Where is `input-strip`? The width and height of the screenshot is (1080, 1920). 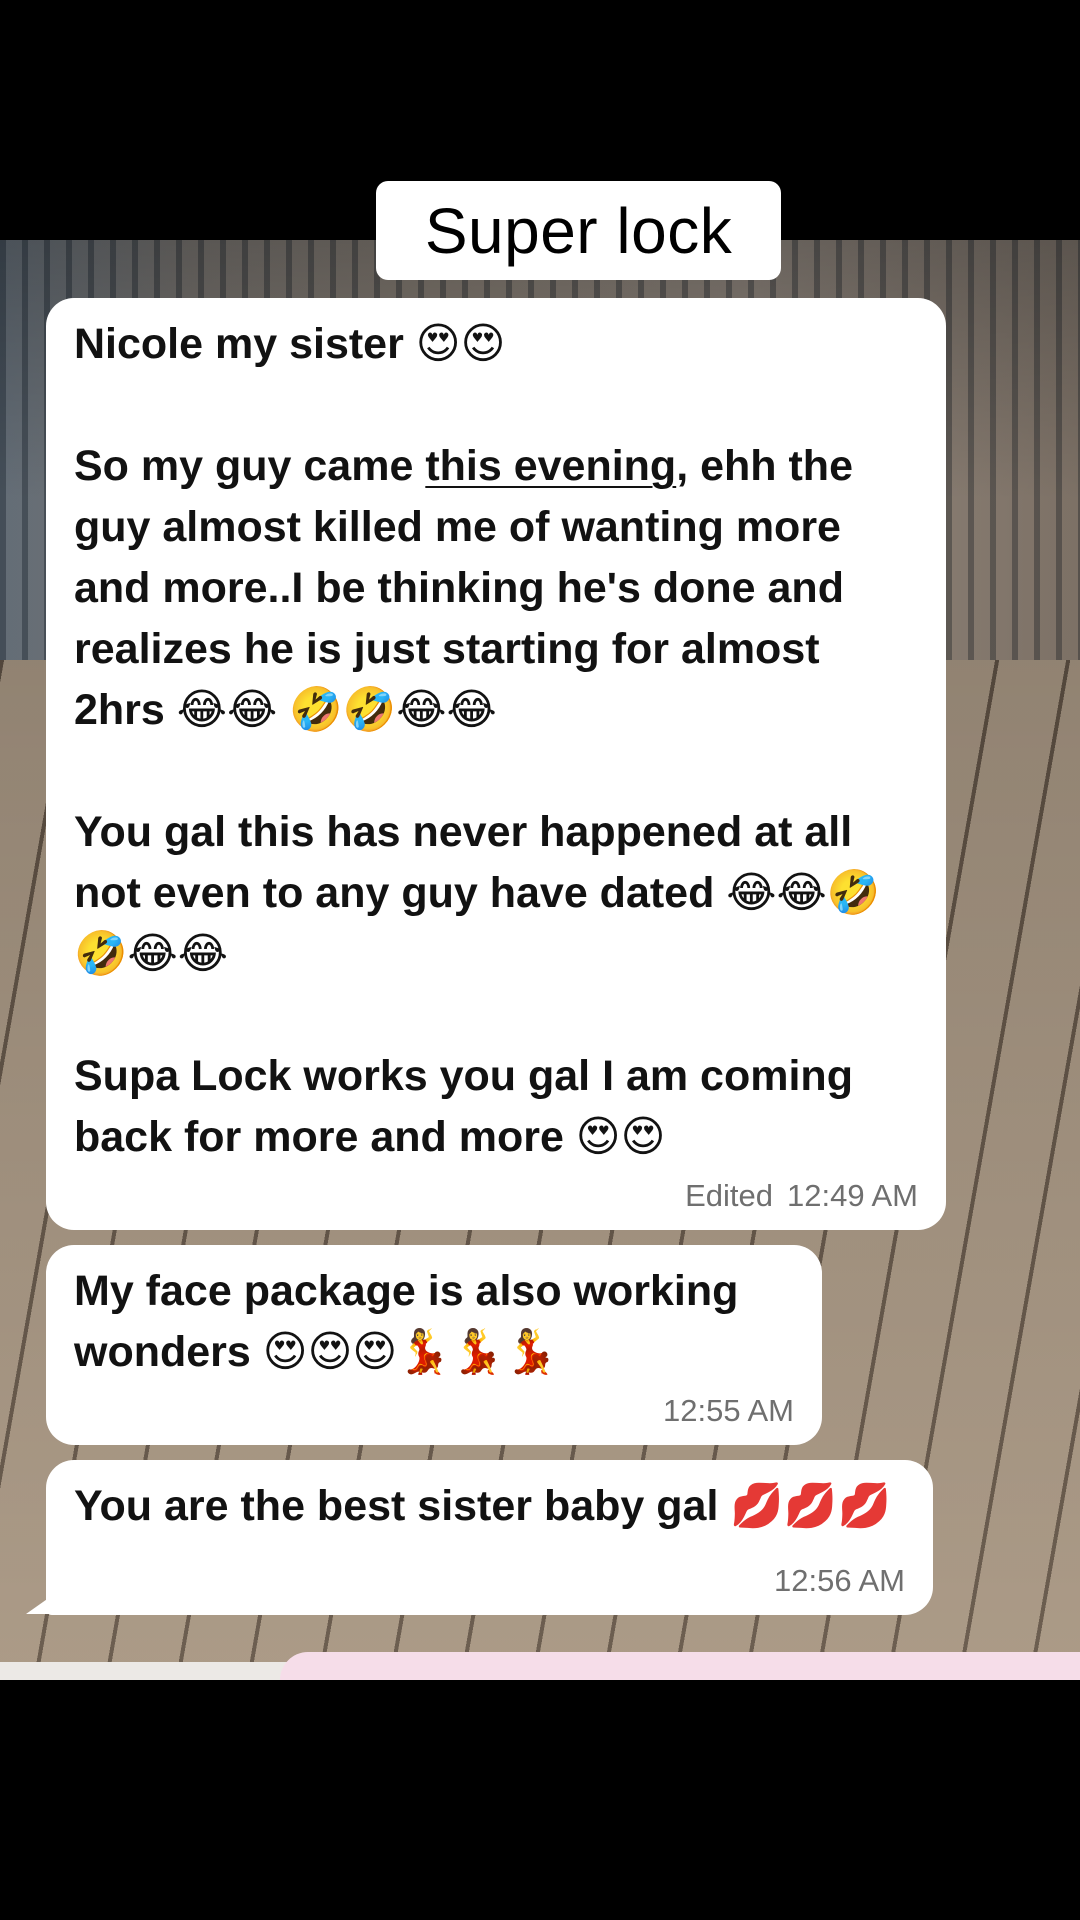
input-strip is located at coordinates (680, 1666).